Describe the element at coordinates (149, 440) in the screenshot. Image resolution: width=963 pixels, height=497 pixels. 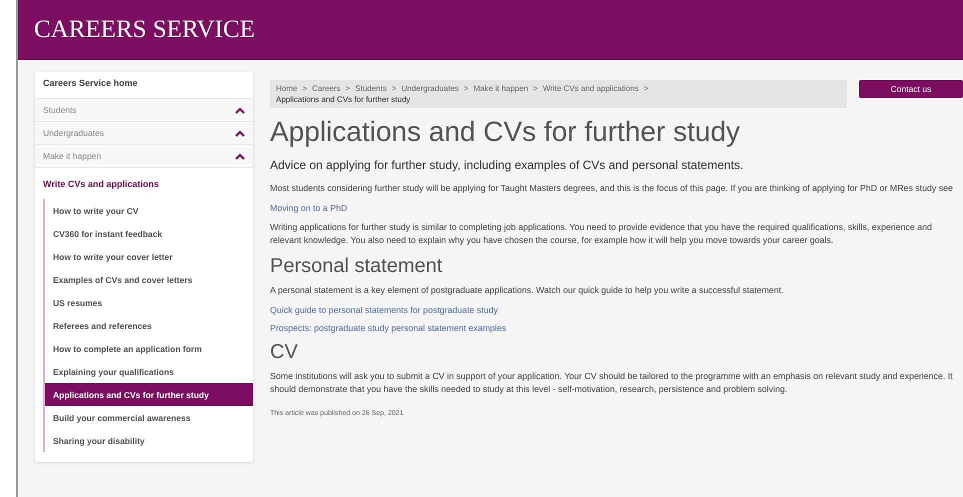
I see `sidebar-item: Sharing your disability` at that location.